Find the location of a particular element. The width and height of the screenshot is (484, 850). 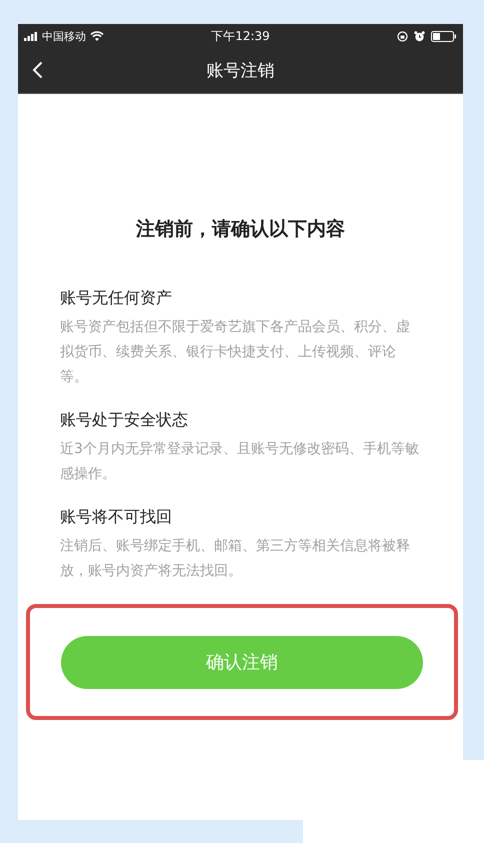

condition-description: 注销后、账号绑定手机、邮箱、第三方等相关信息将被释放，账号内资产将无法找回。 is located at coordinates (235, 559).